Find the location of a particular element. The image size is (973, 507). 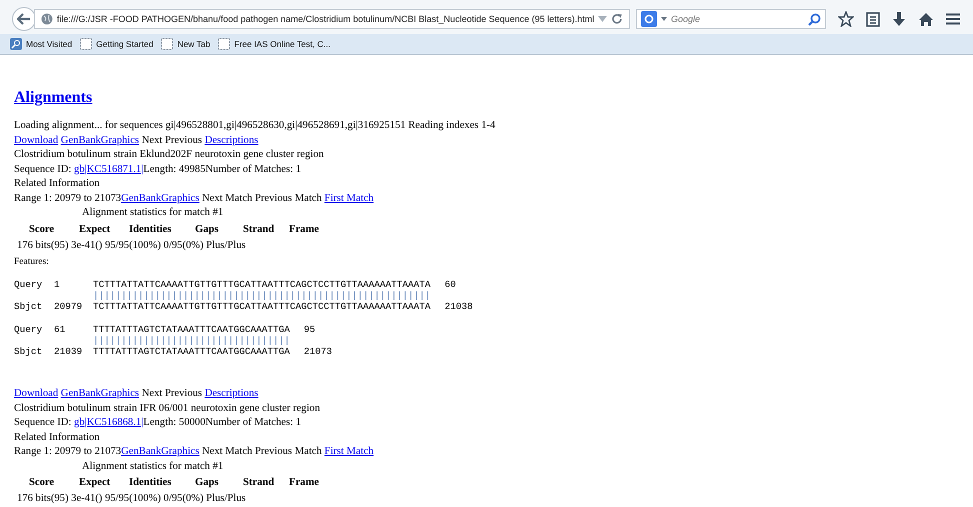

query-sequence: TCTTTATTATTCAAAATTGTTGTTTGCATTAATTTCAGCTCCTTGTTAAAAAATTAAATA is located at coordinates (262, 284).